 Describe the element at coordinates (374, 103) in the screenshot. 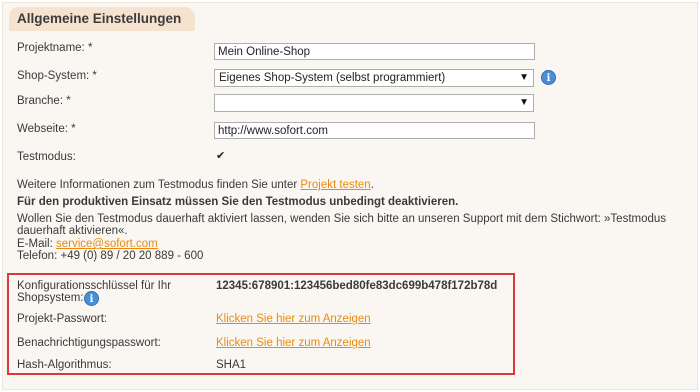

I see `branche-select: ▼` at that location.